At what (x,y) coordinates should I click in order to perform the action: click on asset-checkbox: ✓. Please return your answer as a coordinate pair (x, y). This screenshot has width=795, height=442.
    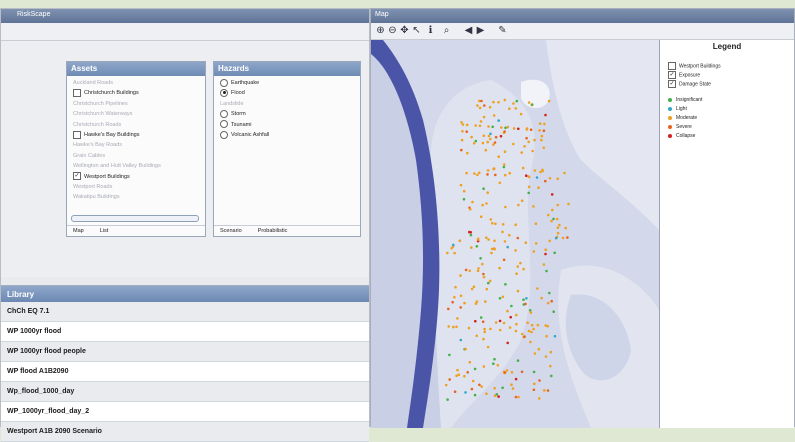
    Looking at the image, I should click on (77, 176).